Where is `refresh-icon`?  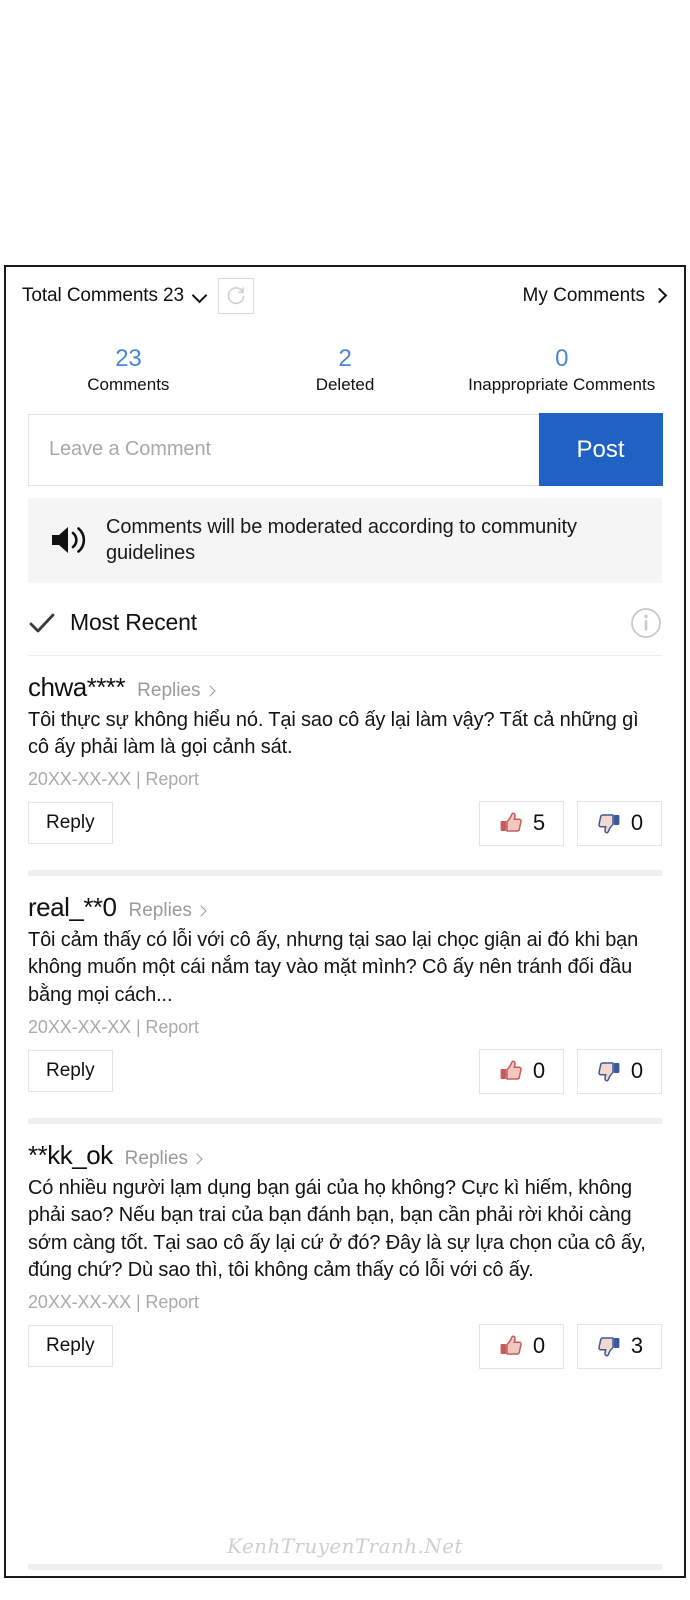
refresh-icon is located at coordinates (236, 296).